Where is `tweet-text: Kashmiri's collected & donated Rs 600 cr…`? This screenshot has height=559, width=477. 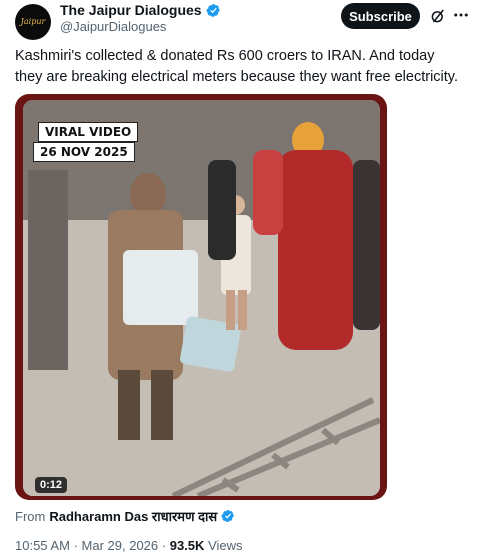
tweet-text: Kashmiri's collected & donated Rs 600 cr… is located at coordinates (236, 66).